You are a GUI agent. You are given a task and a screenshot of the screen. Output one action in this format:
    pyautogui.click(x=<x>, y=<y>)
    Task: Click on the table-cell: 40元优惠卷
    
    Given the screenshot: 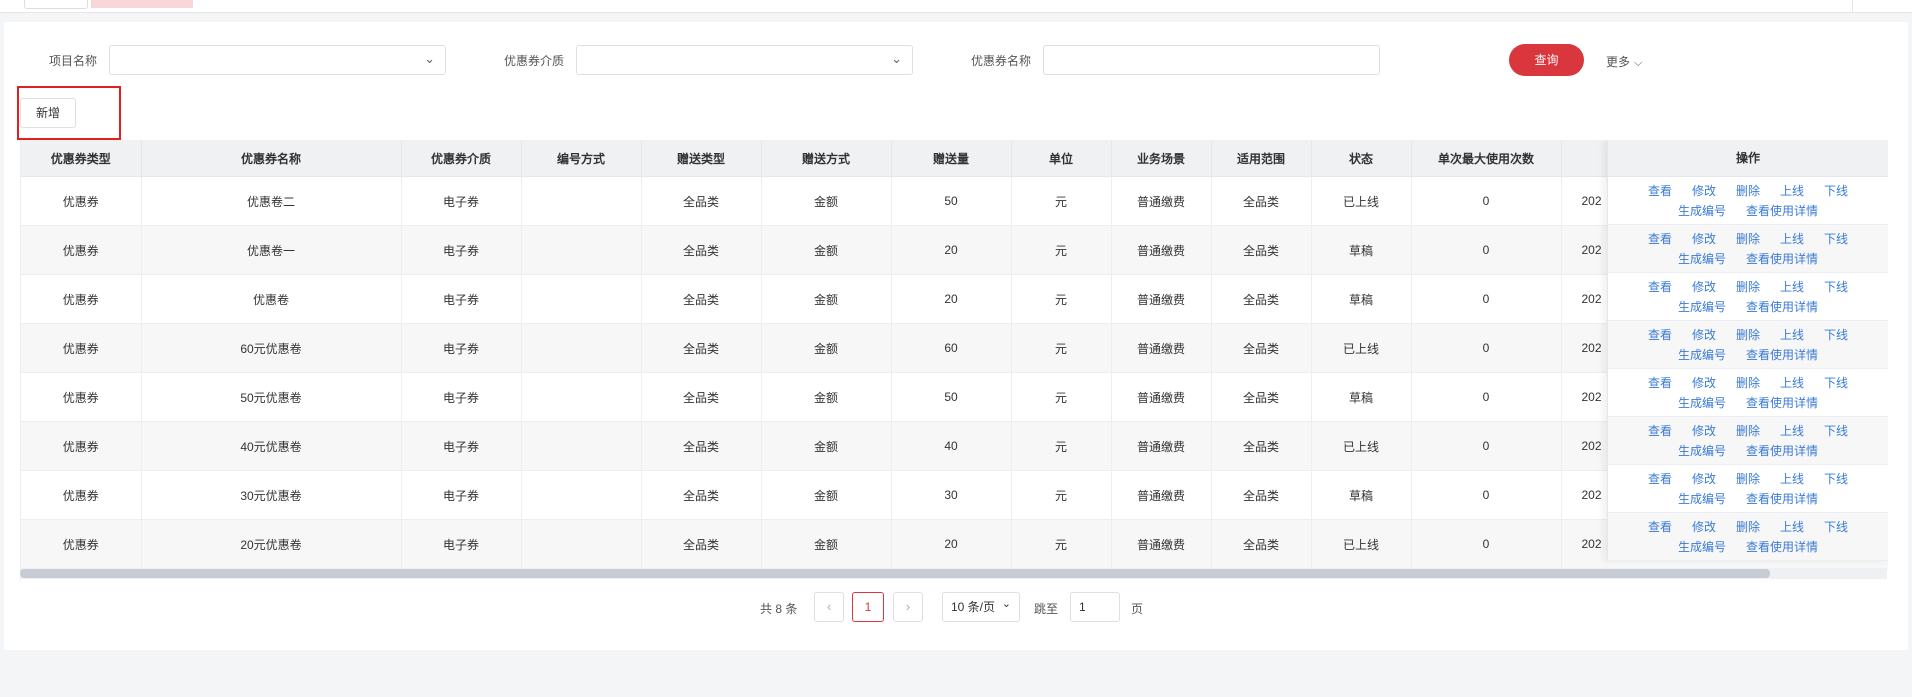 What is the action you would take?
    pyautogui.click(x=271, y=446)
    